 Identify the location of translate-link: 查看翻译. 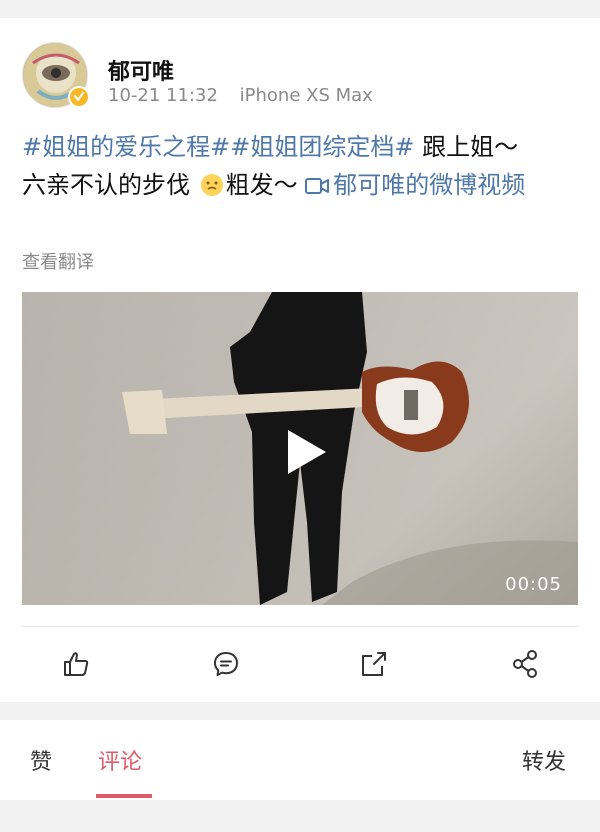
(58, 261).